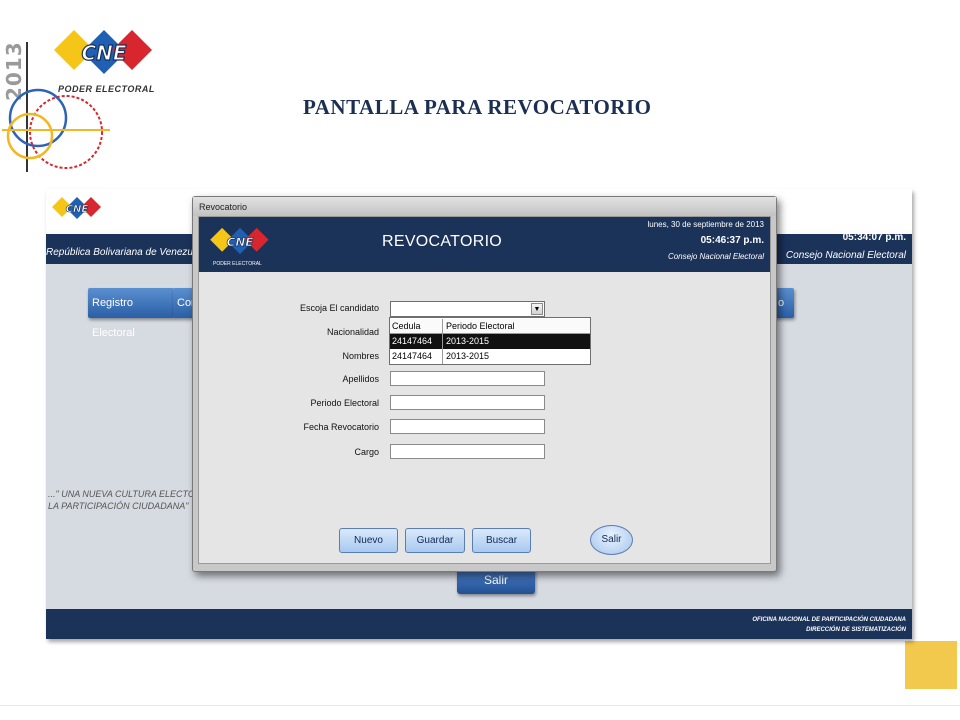 This screenshot has width=960, height=720. What do you see at coordinates (477, 107) in the screenshot?
I see `slide-title: PANTALLA PARA REVOCATORIO` at bounding box center [477, 107].